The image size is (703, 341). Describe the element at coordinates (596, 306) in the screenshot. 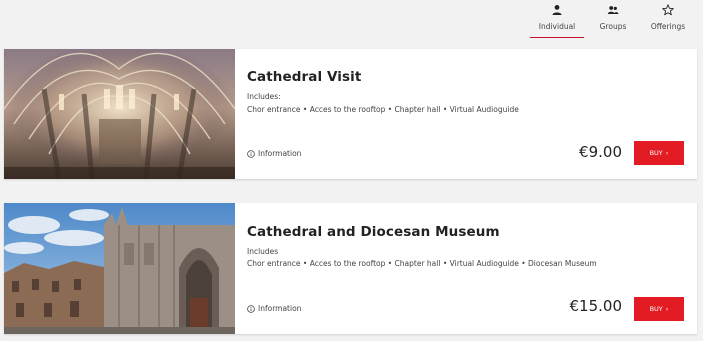

I see `price: €15.00` at that location.